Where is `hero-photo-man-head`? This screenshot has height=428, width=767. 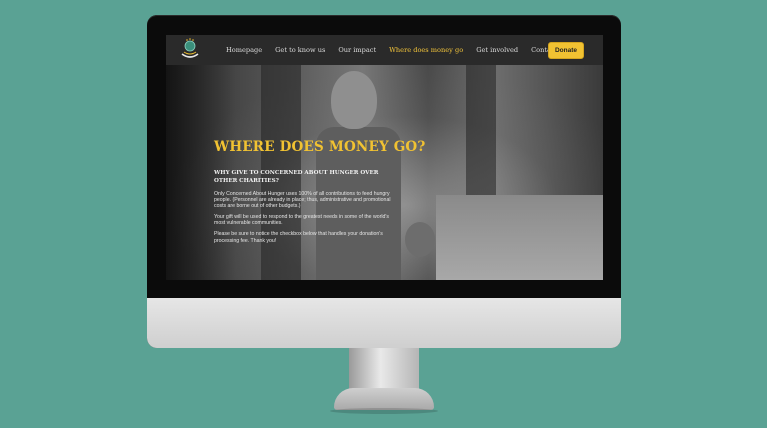
hero-photo-man-head is located at coordinates (354, 100).